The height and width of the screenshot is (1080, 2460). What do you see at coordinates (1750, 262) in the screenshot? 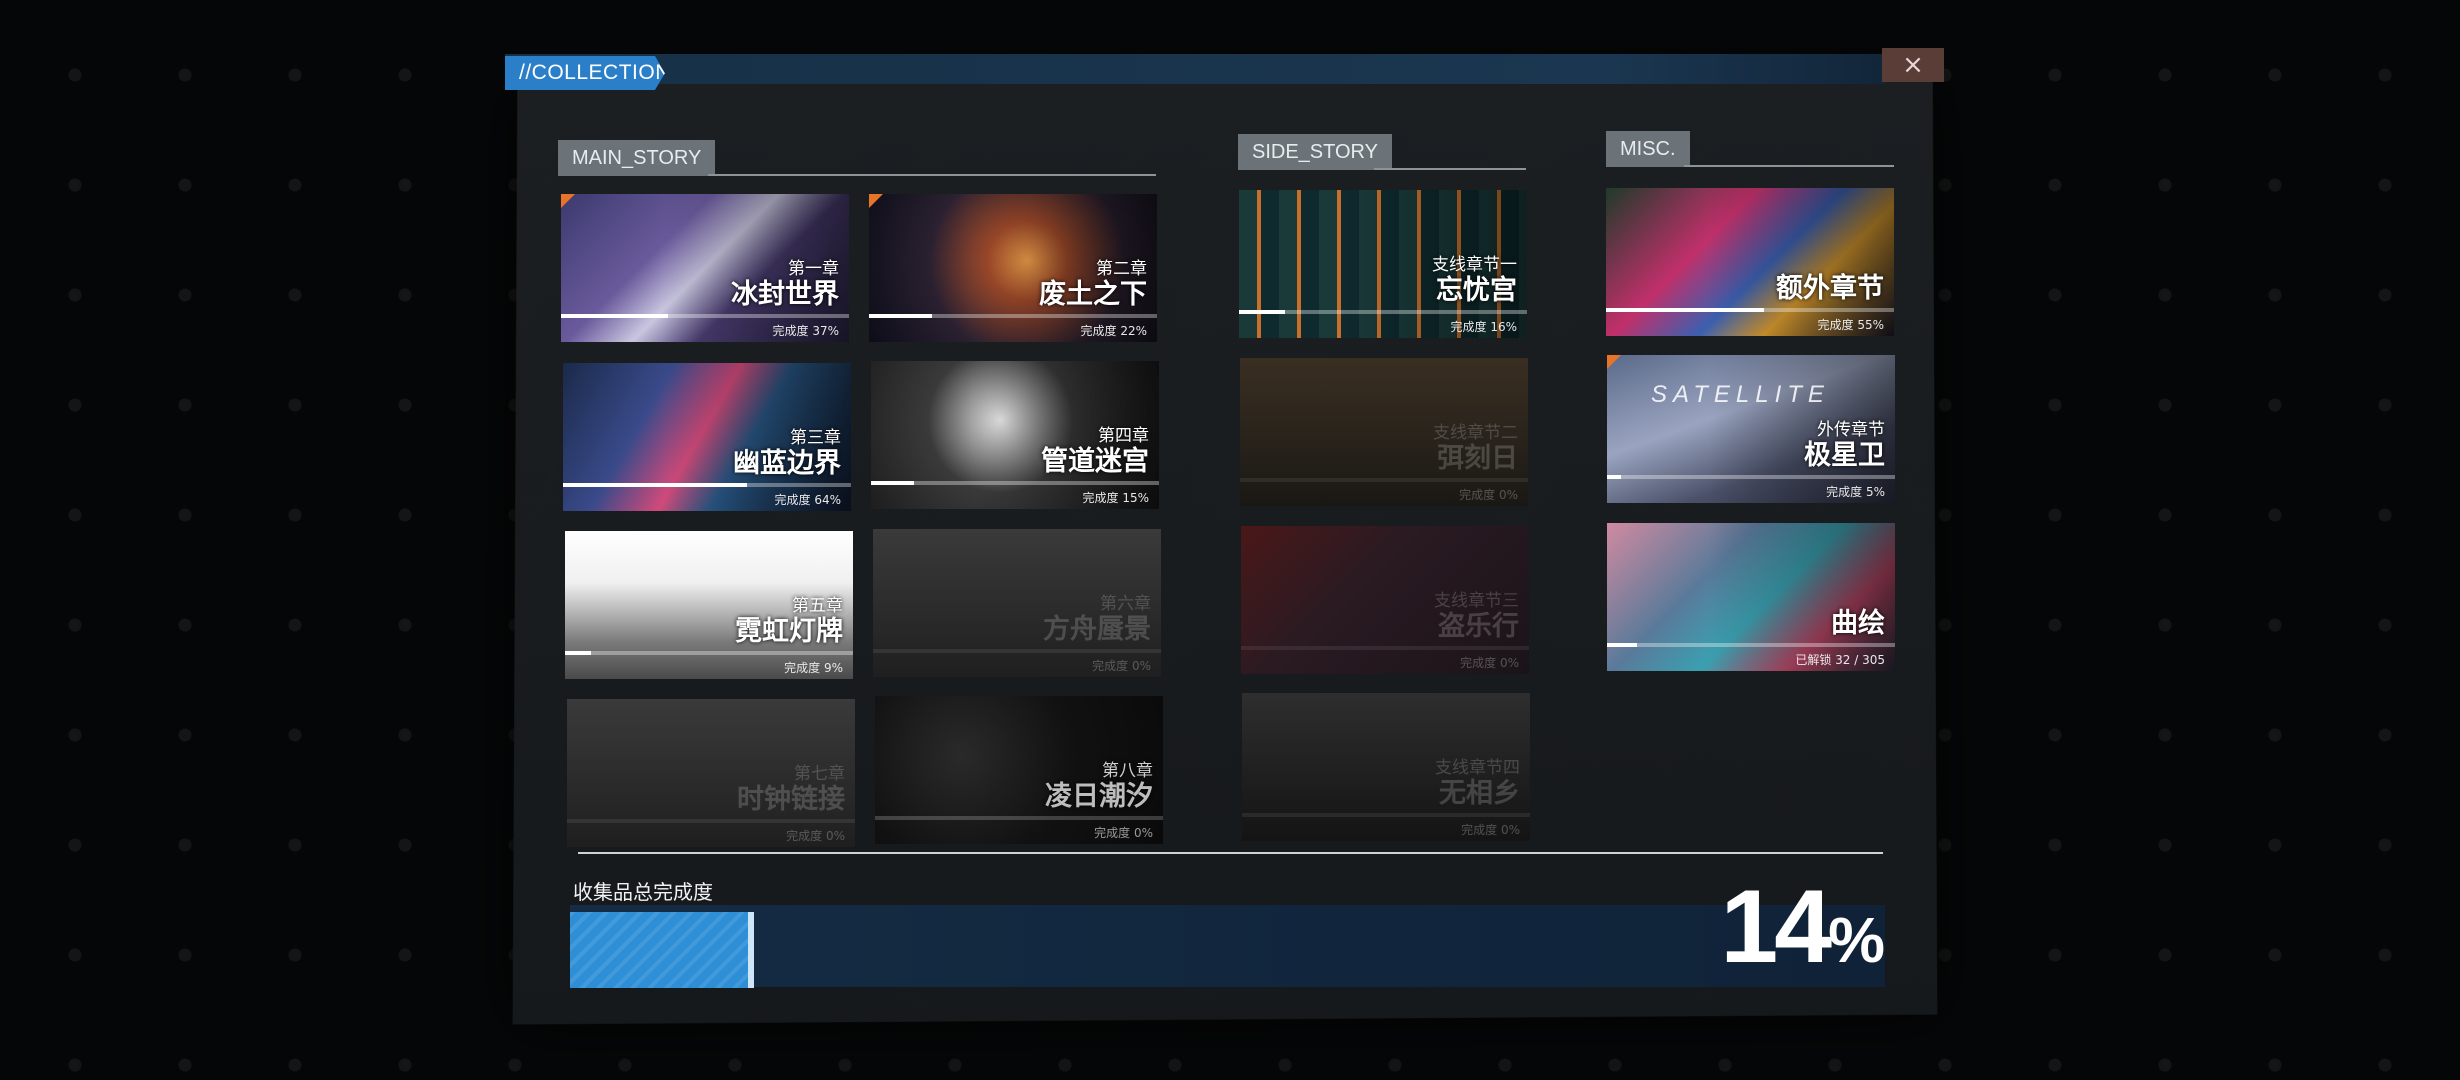
I see `misc-card-extra-chapter: 额外章节 完成度 55%` at bounding box center [1750, 262].